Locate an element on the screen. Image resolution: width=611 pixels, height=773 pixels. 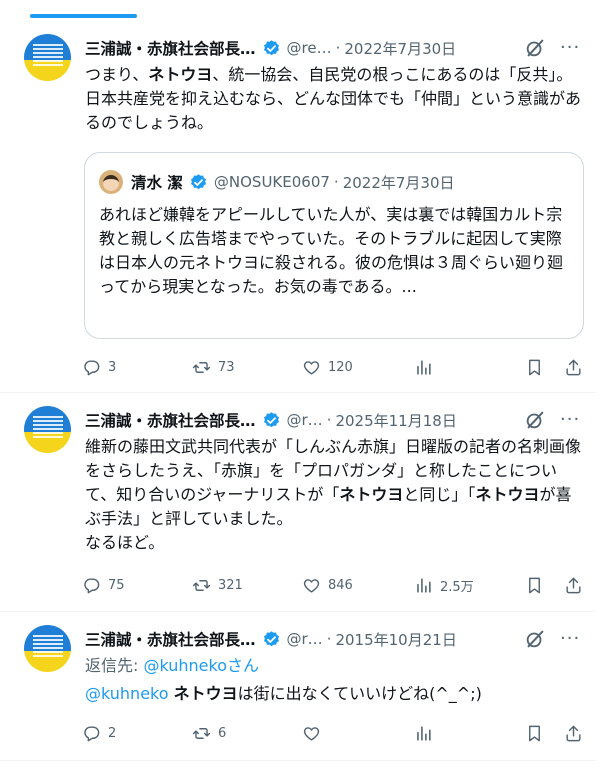
repost-button: 73 is located at coordinates (213, 367).